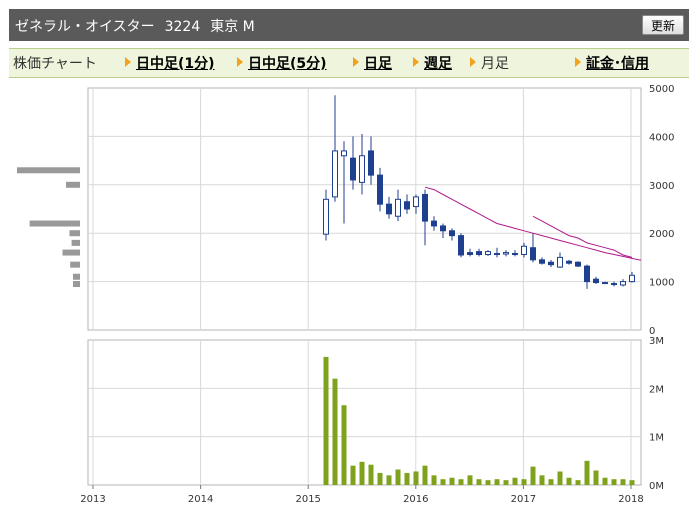 The height and width of the screenshot is (527, 699). What do you see at coordinates (656, 438) in the screenshot?
I see `volume-y-tick-label: 1M` at bounding box center [656, 438].